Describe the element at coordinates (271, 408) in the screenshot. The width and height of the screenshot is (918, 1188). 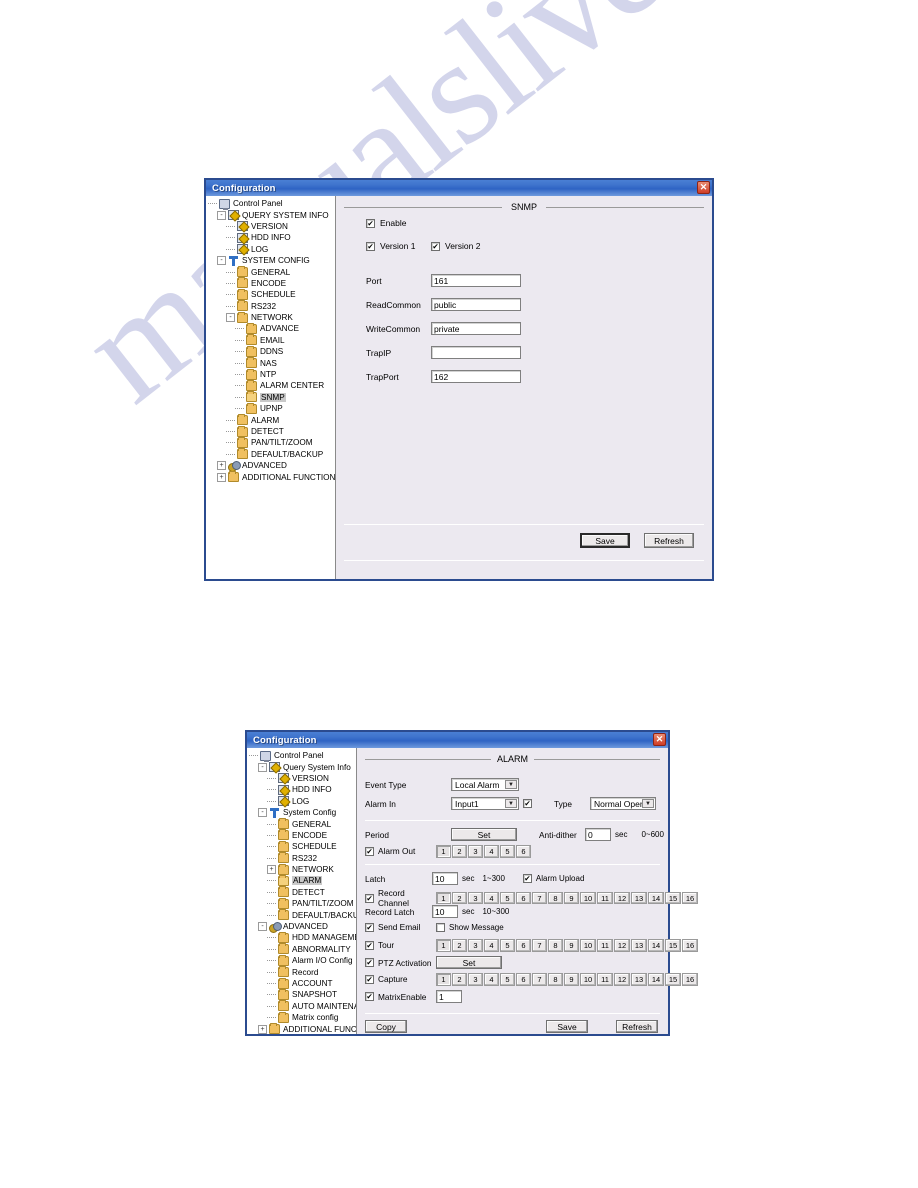
I see `tree-item-upnp: UPNP` at that location.